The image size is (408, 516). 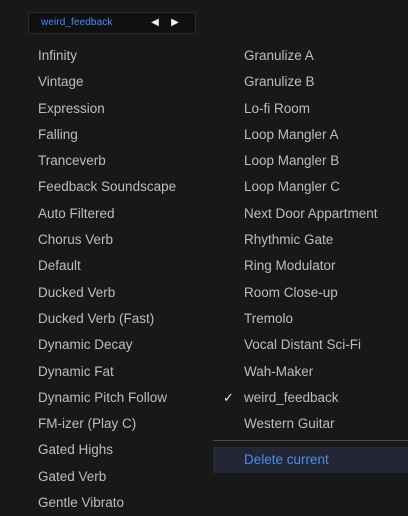 What do you see at coordinates (103, 397) in the screenshot?
I see `preset-label: Dynamic Pitch Follow` at bounding box center [103, 397].